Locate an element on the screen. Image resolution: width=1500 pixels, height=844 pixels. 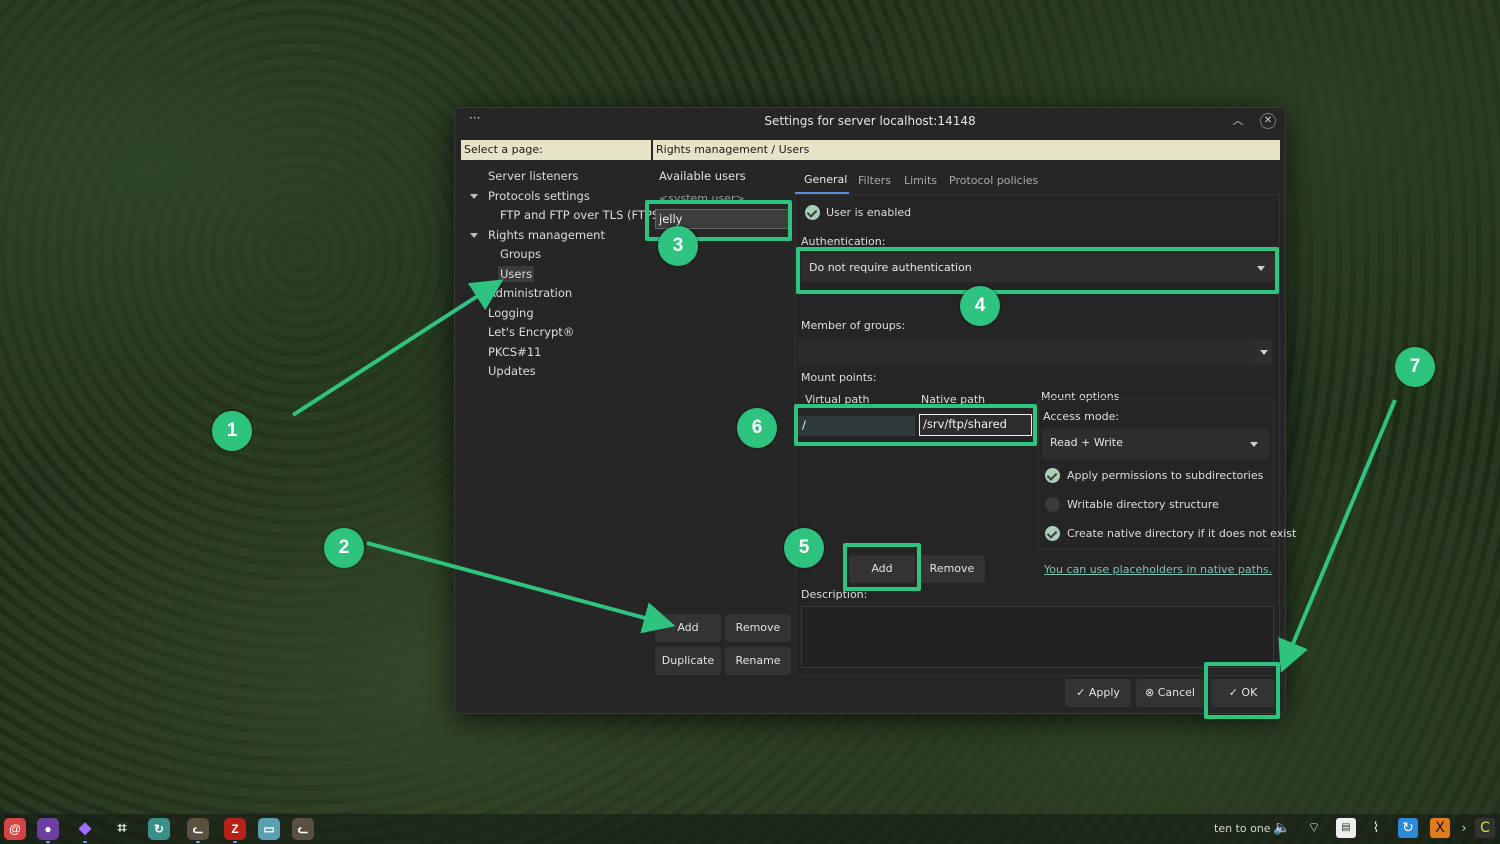
updates-tray-icon: C is located at coordinates (1485, 828).